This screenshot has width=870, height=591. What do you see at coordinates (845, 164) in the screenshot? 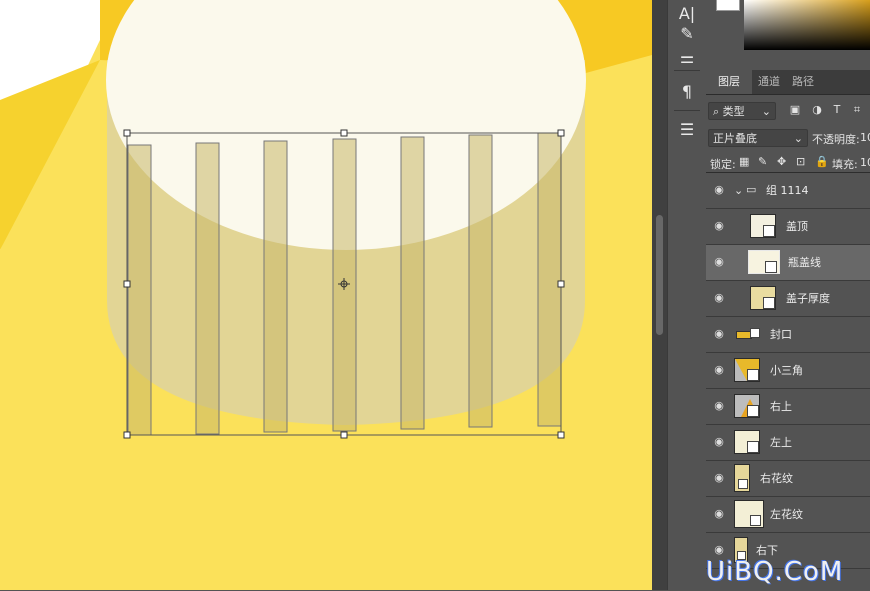
I see `fill-label: 填充:` at bounding box center [845, 164].